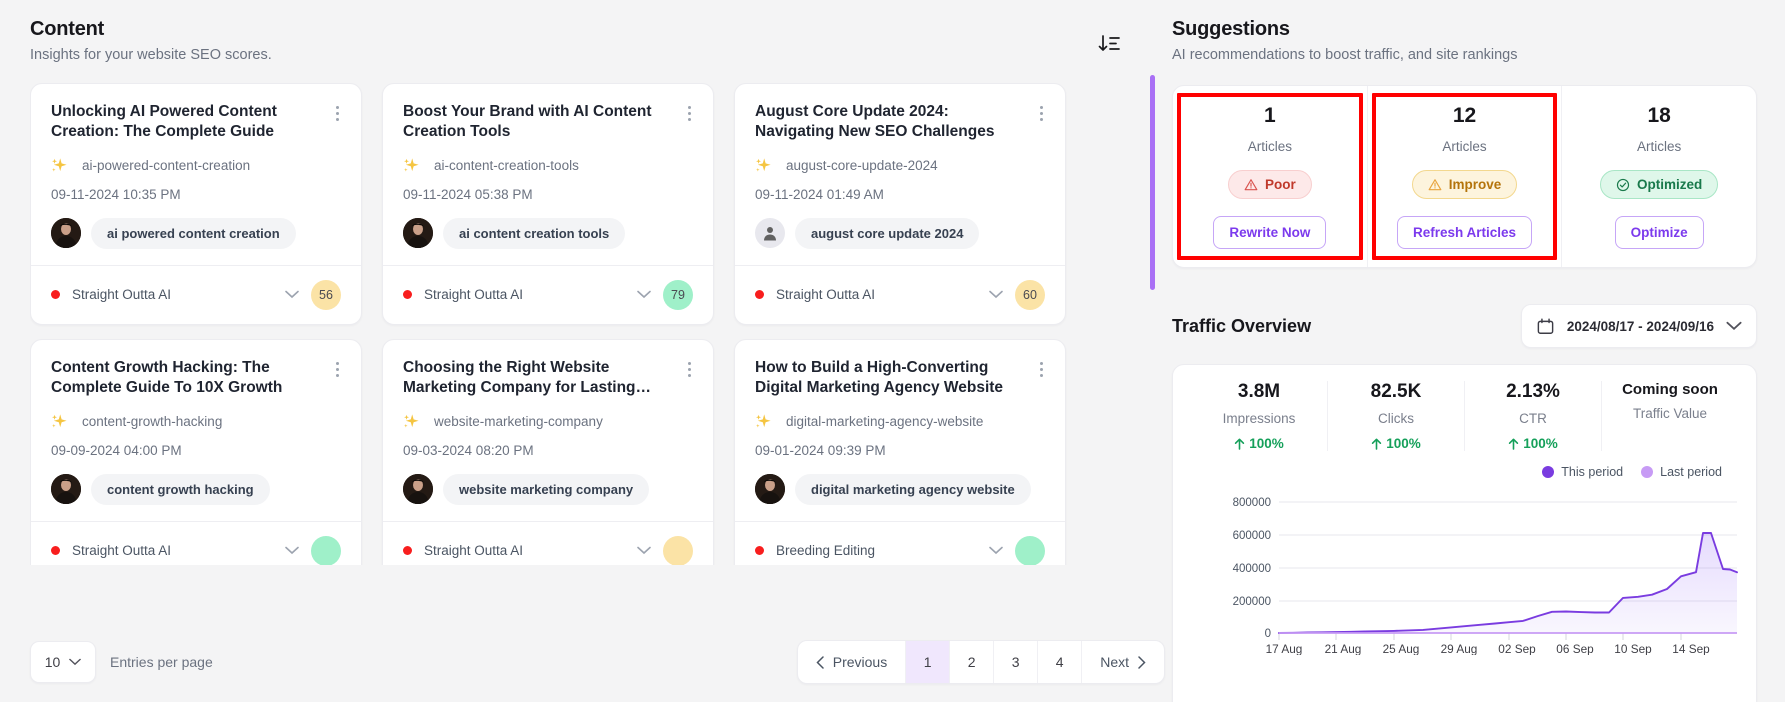  I want to click on card-date: 09-09-2024 04:00 PM, so click(116, 450).